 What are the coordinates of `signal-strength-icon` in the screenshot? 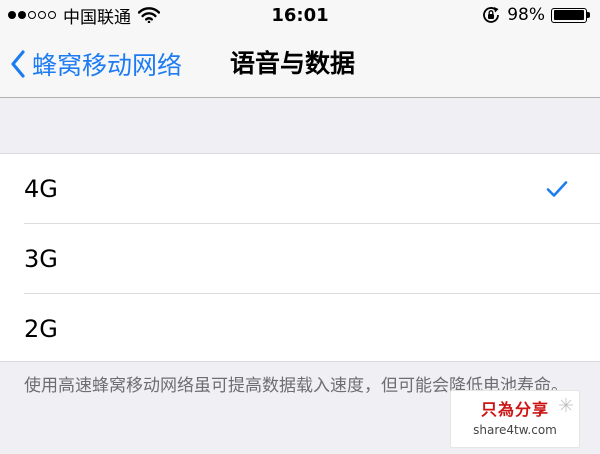 It's located at (32, 15).